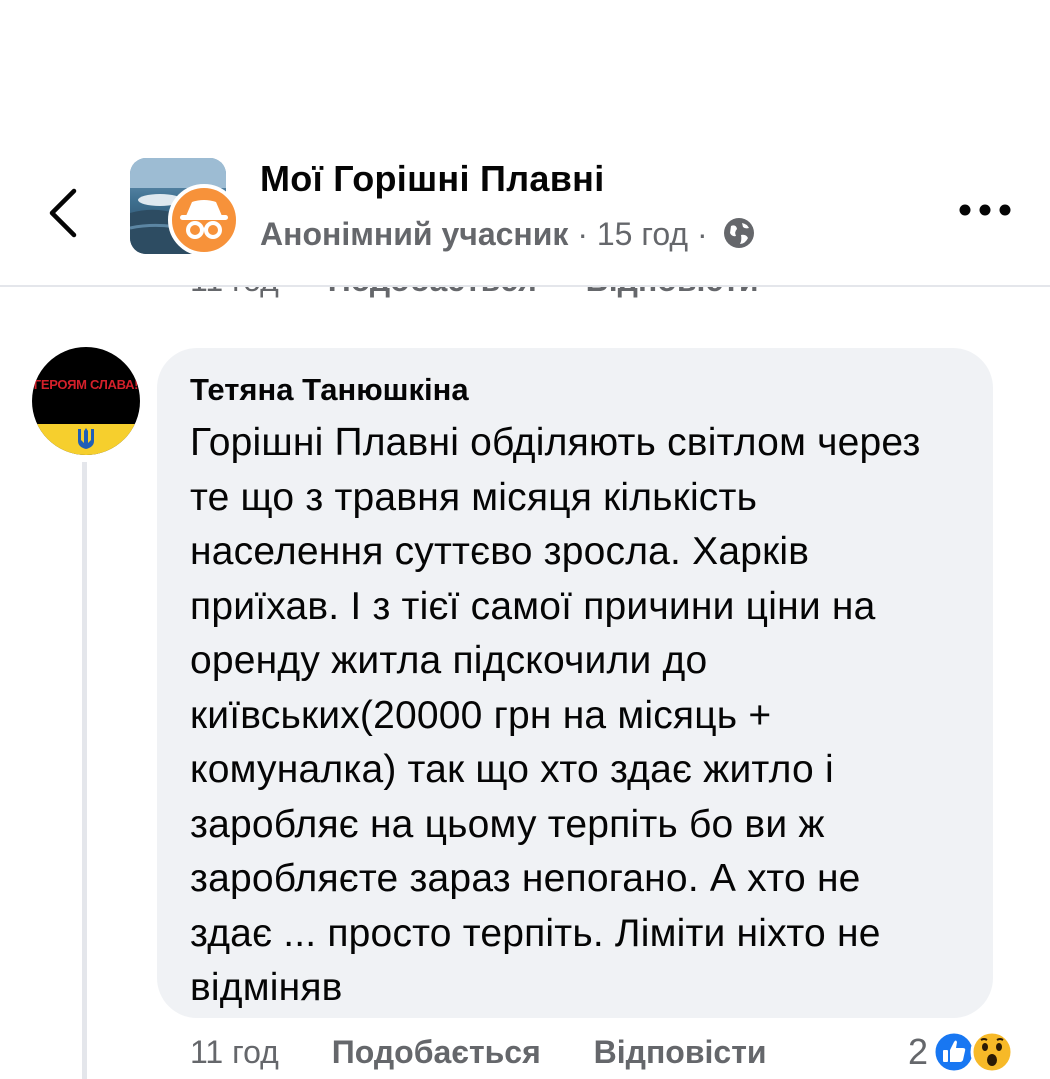 The height and width of the screenshot is (1079, 1050). Describe the element at coordinates (414, 234) in the screenshot. I see `anonymous-author: Анонімний учасник` at that location.